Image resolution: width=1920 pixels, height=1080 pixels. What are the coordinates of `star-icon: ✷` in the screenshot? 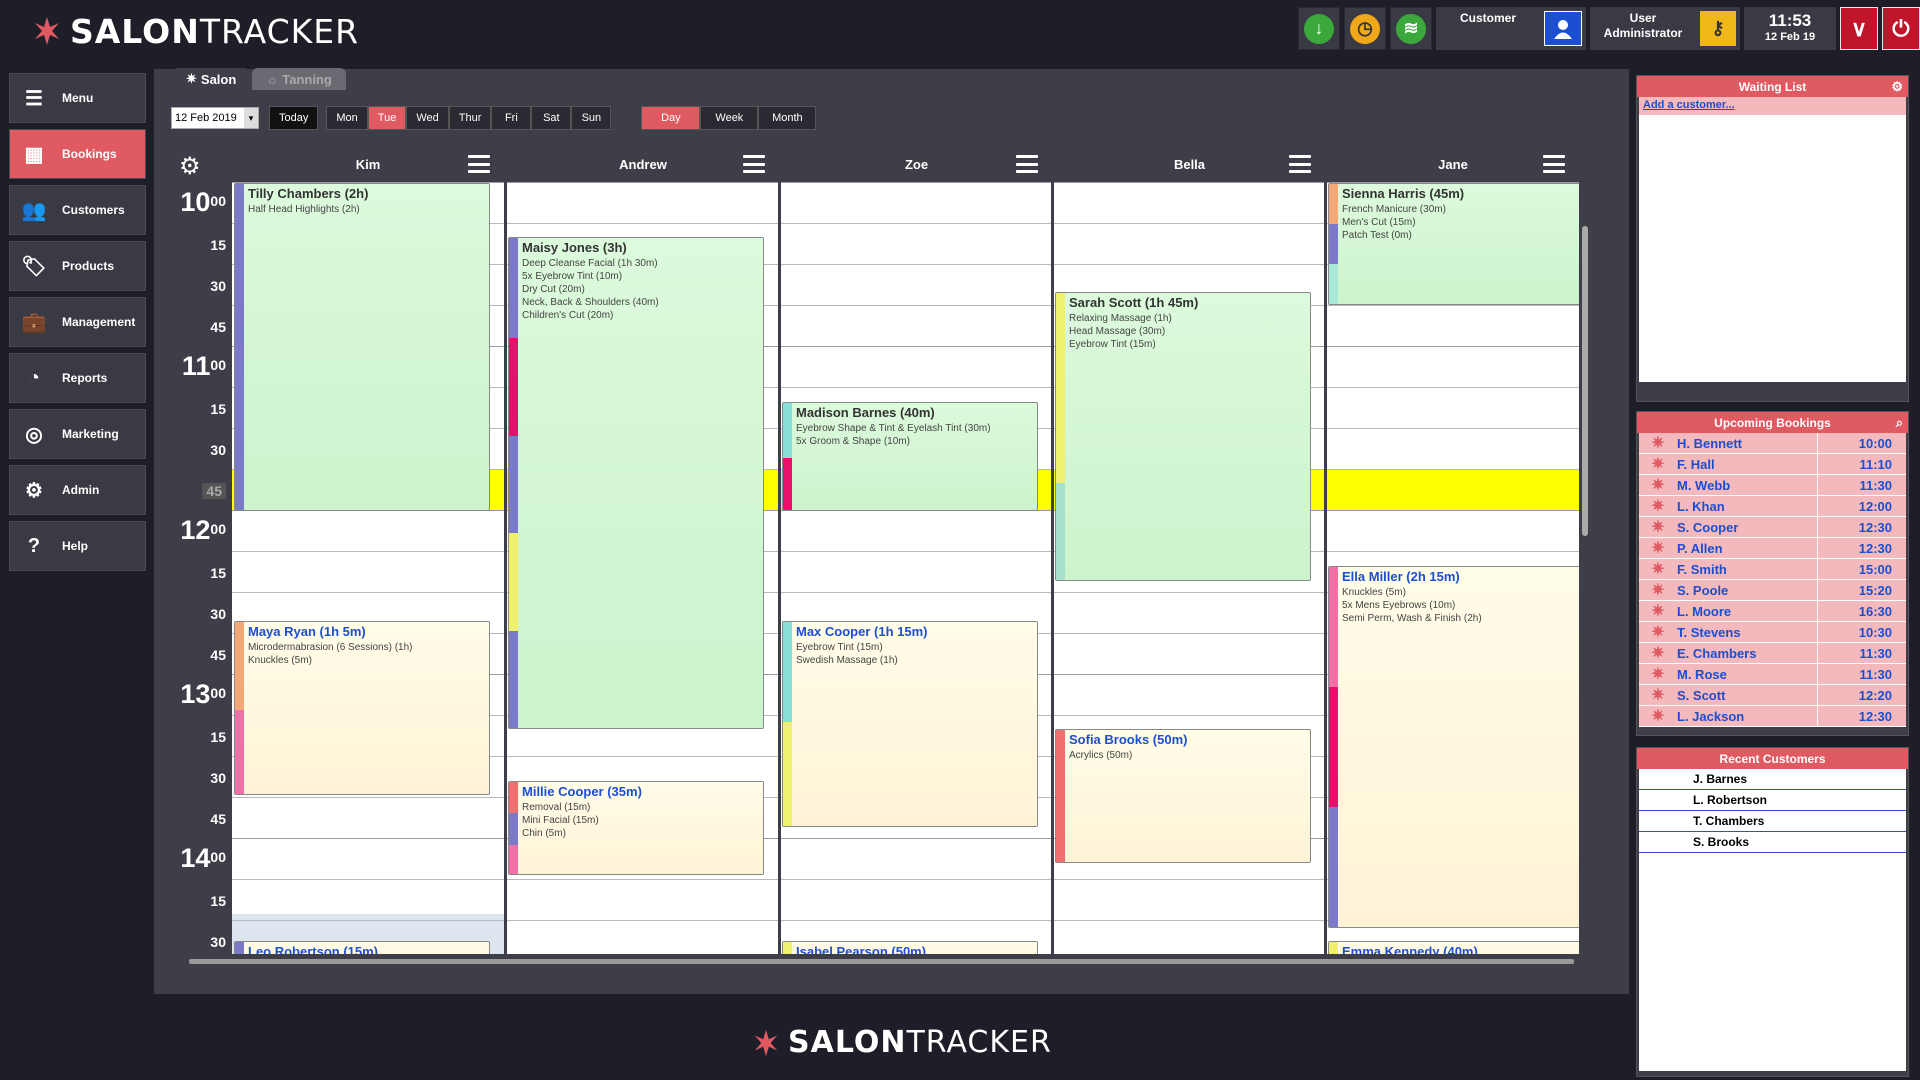 It's located at (1658, 443).